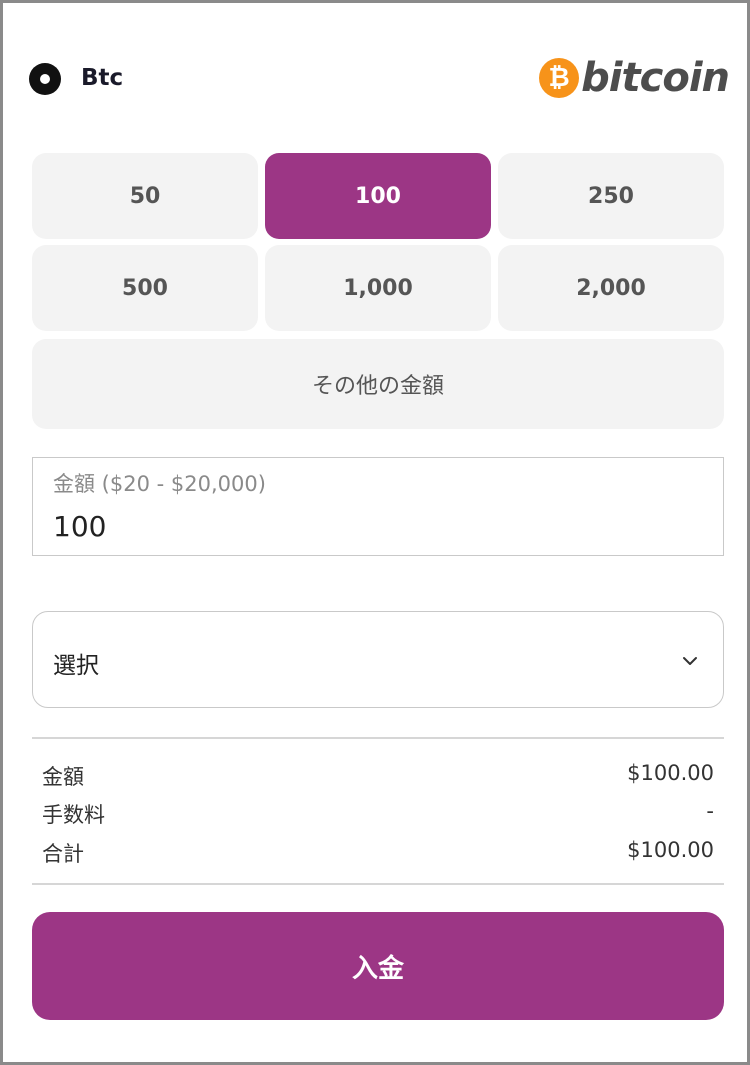  I want to click on summary-total-label: 合計, so click(63, 854).